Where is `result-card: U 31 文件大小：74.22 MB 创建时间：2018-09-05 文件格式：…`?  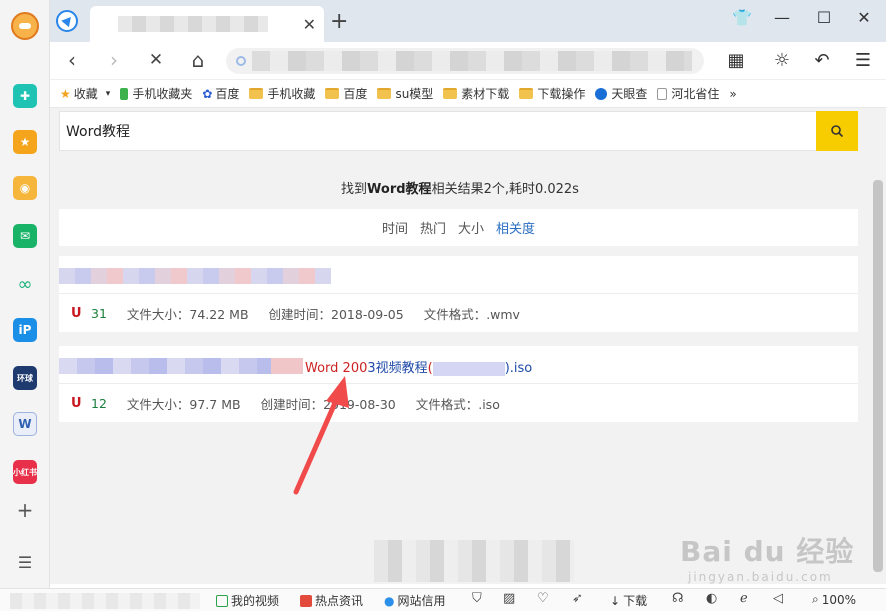 result-card: U 31 文件大小：74.22 MB 创建时间：2018-09-05 文件格式：… is located at coordinates (458, 294).